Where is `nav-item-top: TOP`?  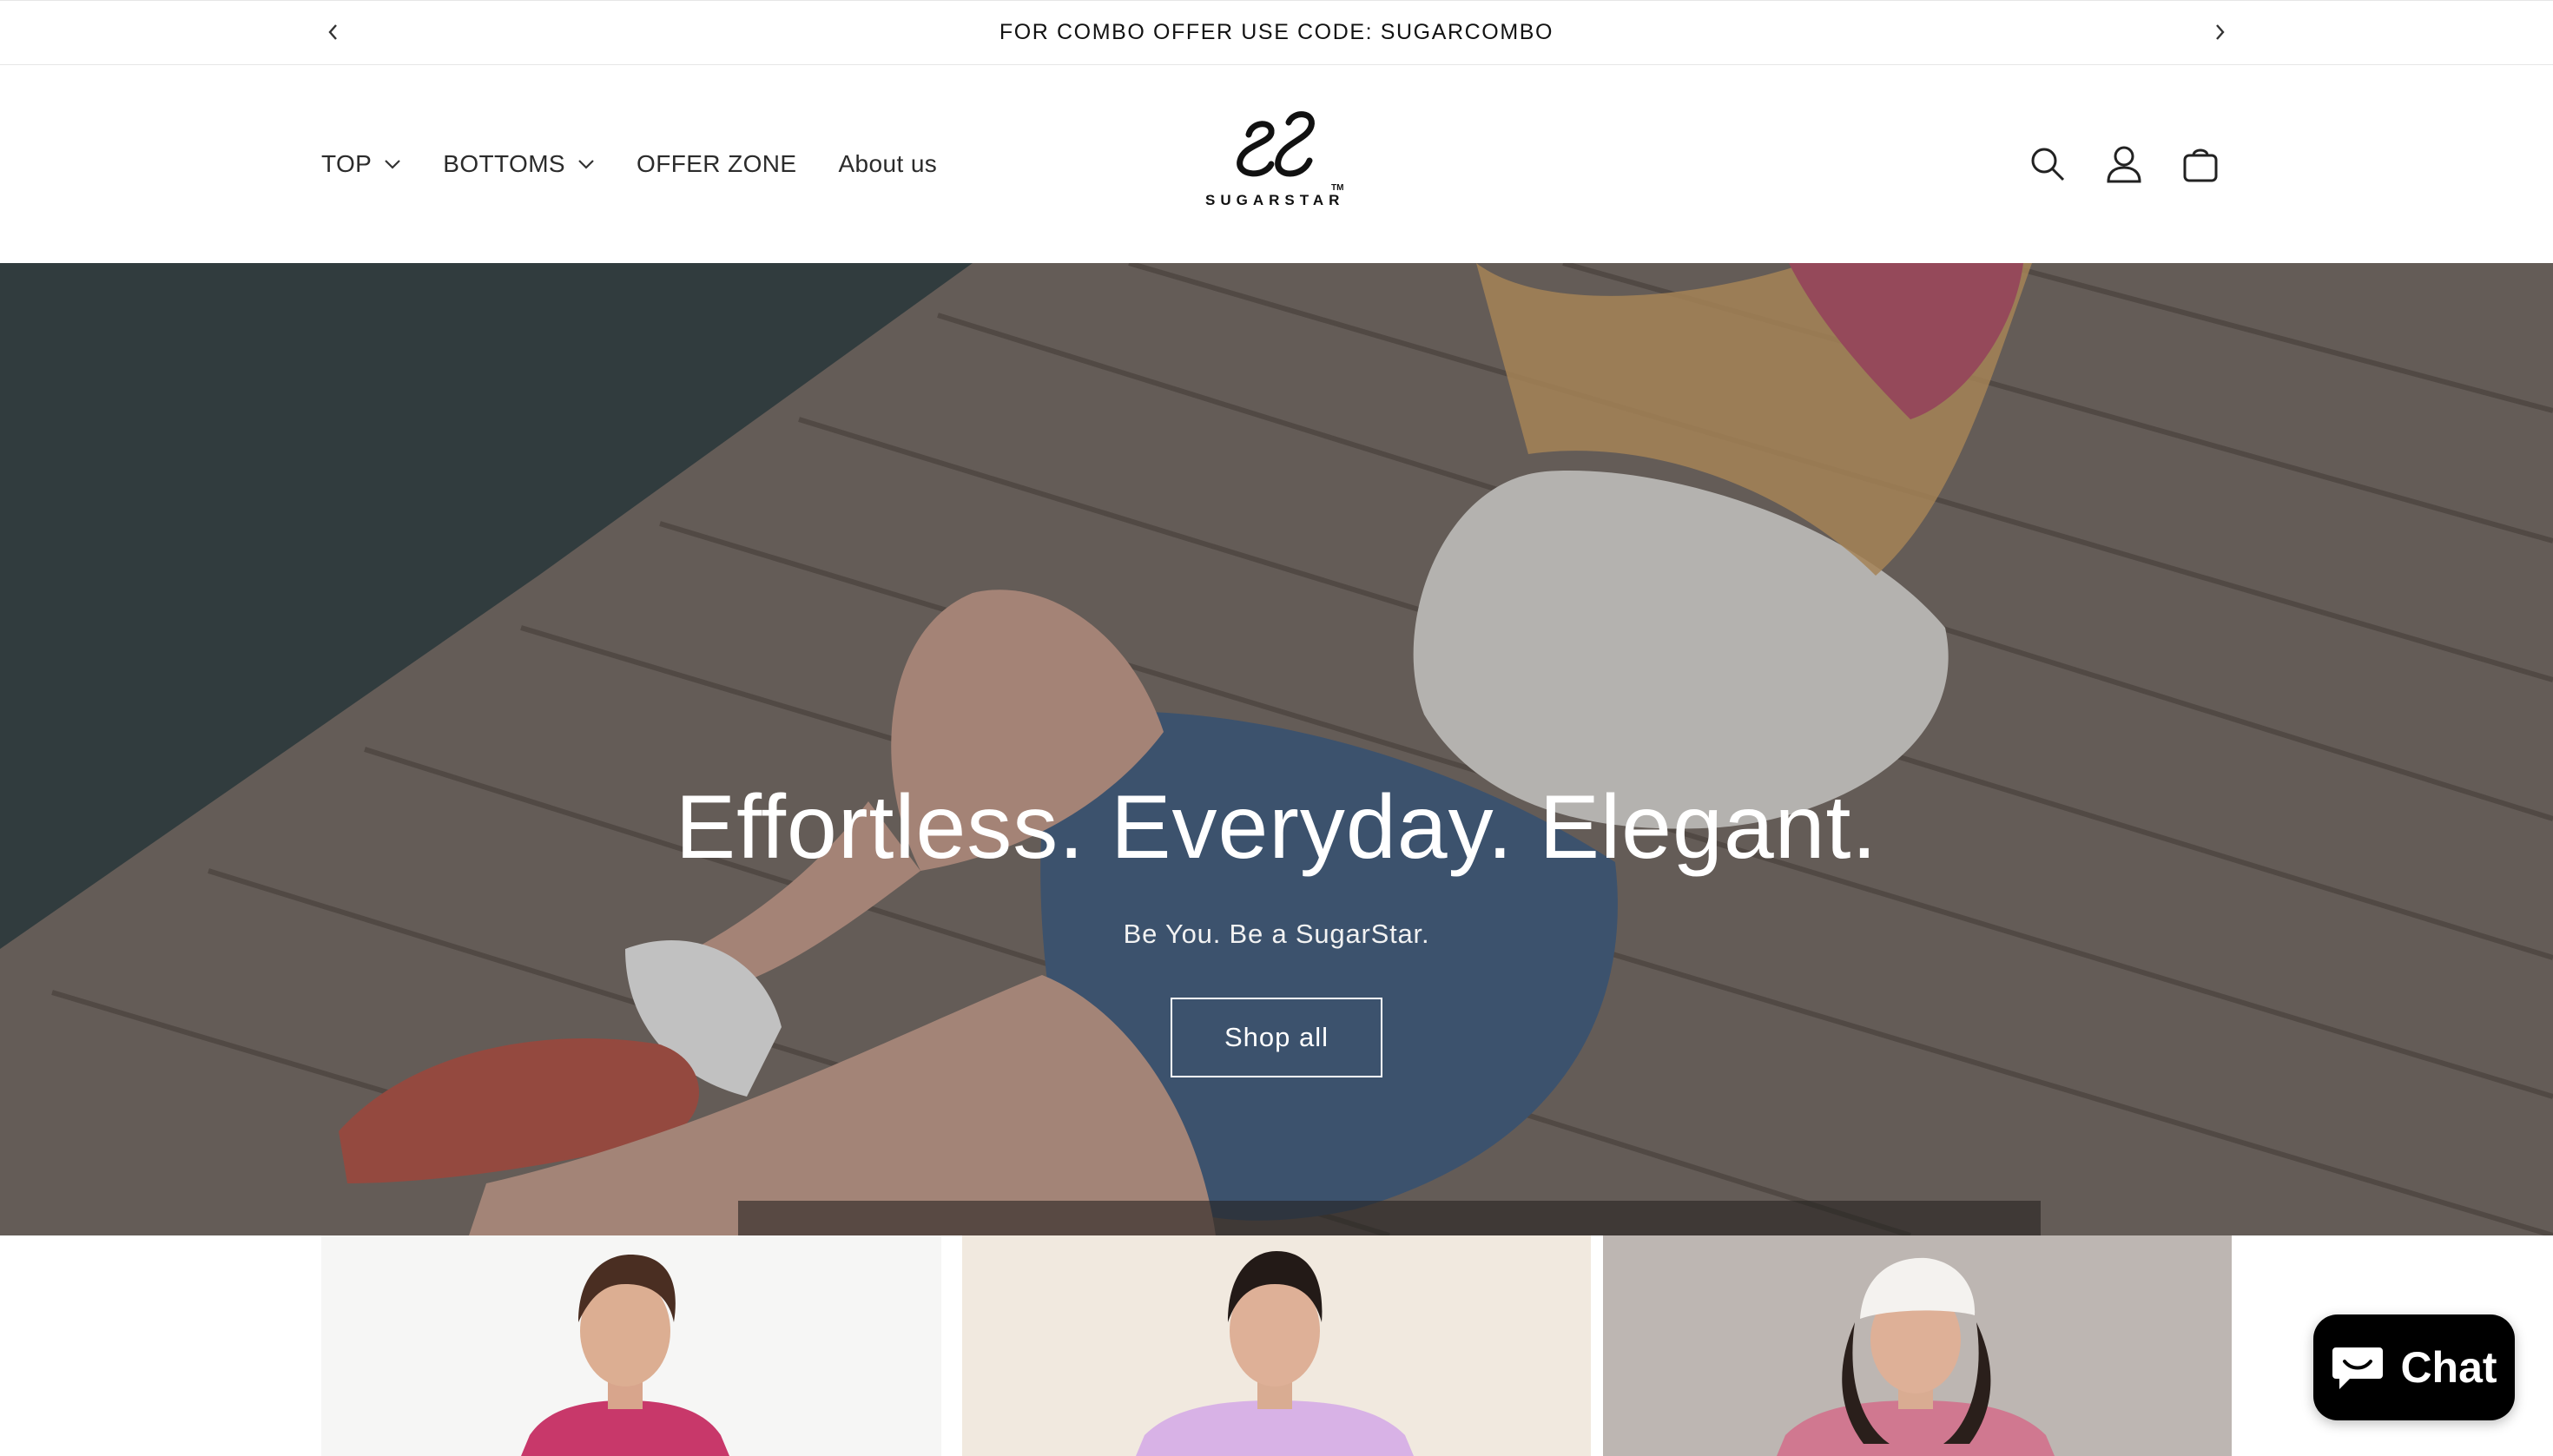 nav-item-top: TOP is located at coordinates (361, 164).